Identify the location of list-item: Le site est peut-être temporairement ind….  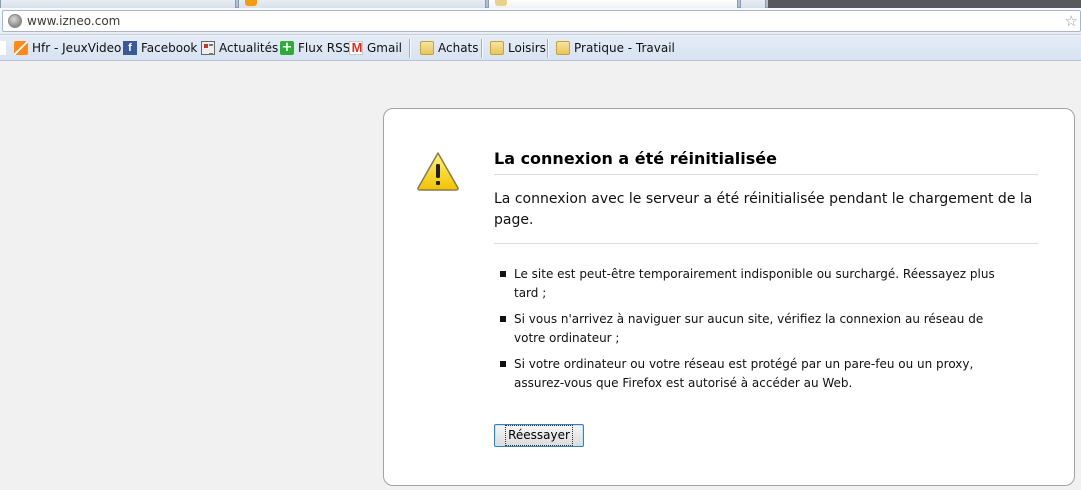
(749, 284).